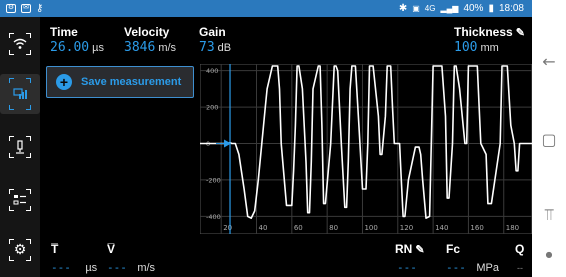  I want to click on x-tick-label: 160, so click(476, 228).